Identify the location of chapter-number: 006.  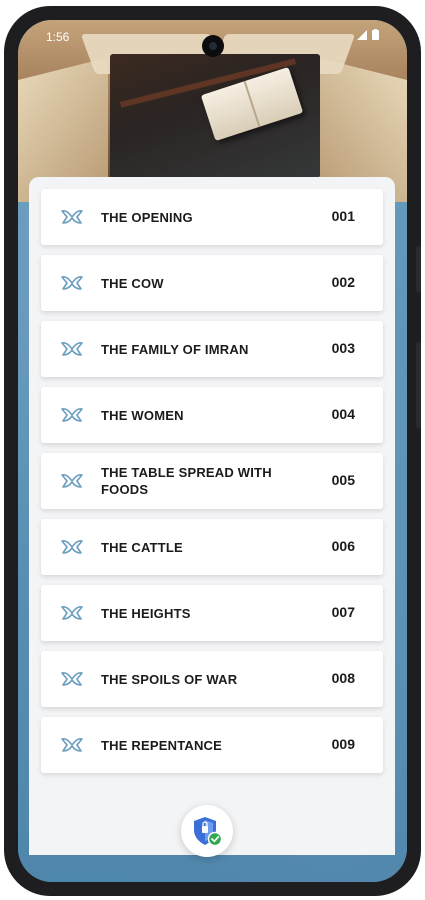
(343, 546).